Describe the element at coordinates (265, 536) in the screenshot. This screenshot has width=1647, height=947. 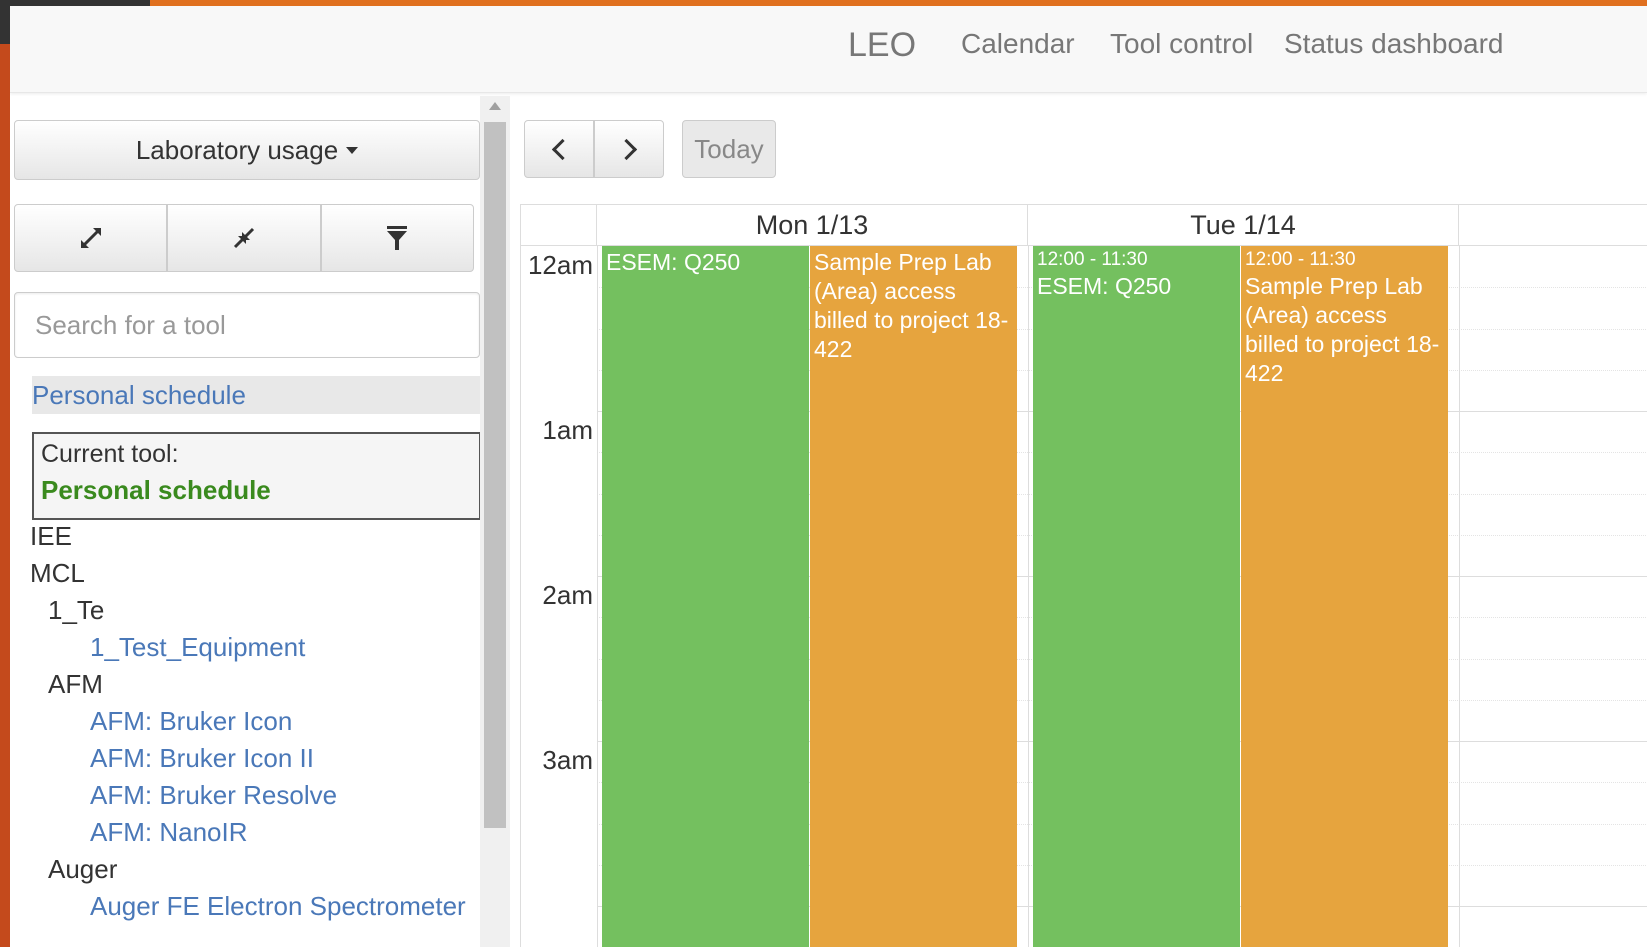
I see `tree-category: IEE` at that location.